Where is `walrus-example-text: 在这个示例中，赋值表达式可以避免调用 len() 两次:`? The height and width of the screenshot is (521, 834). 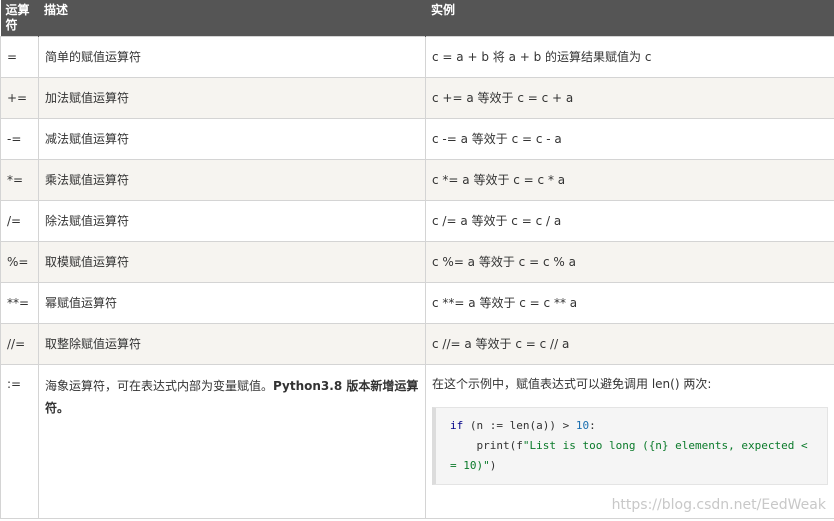
walrus-example-text: 在这个示例中，赋值表达式可以避免调用 len() 两次: is located at coordinates (572, 384).